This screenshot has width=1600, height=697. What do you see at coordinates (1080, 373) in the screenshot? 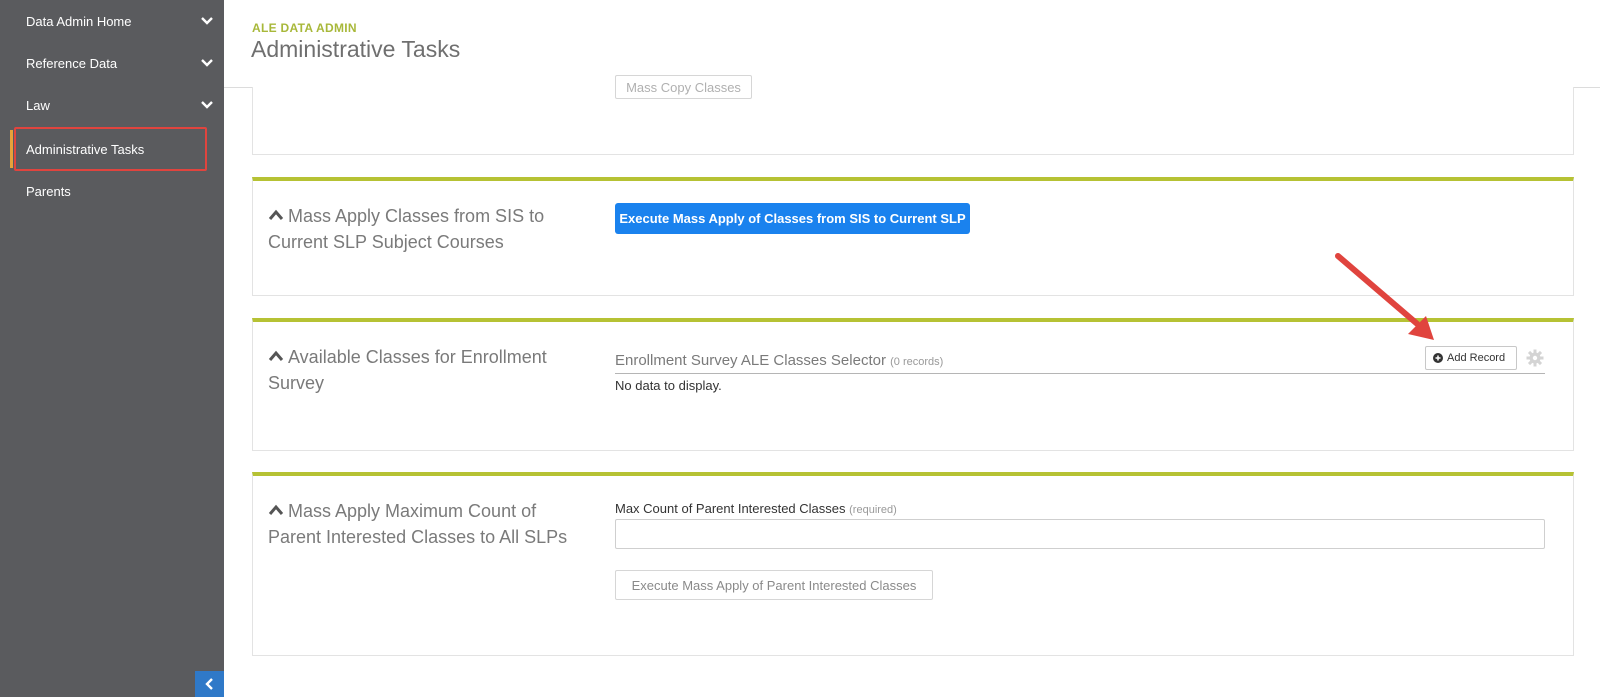
I see `selector-divider` at bounding box center [1080, 373].